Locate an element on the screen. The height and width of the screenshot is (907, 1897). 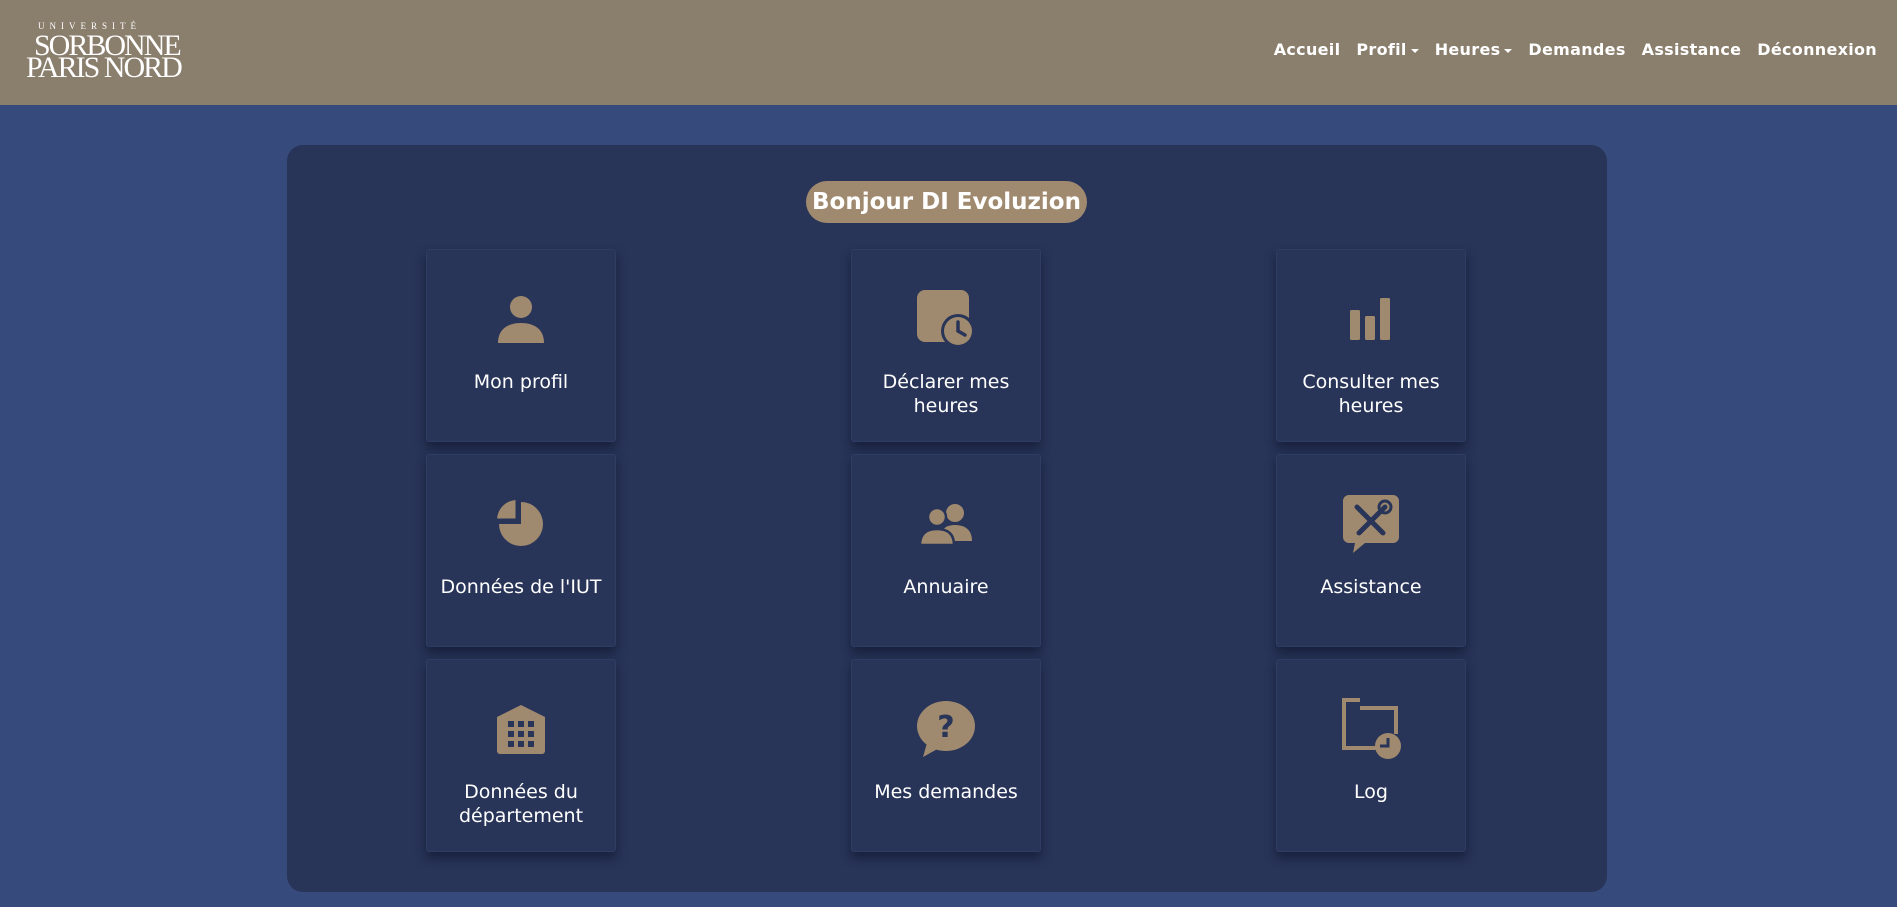
nav-accueil-label: Accueil is located at coordinates (1307, 49).